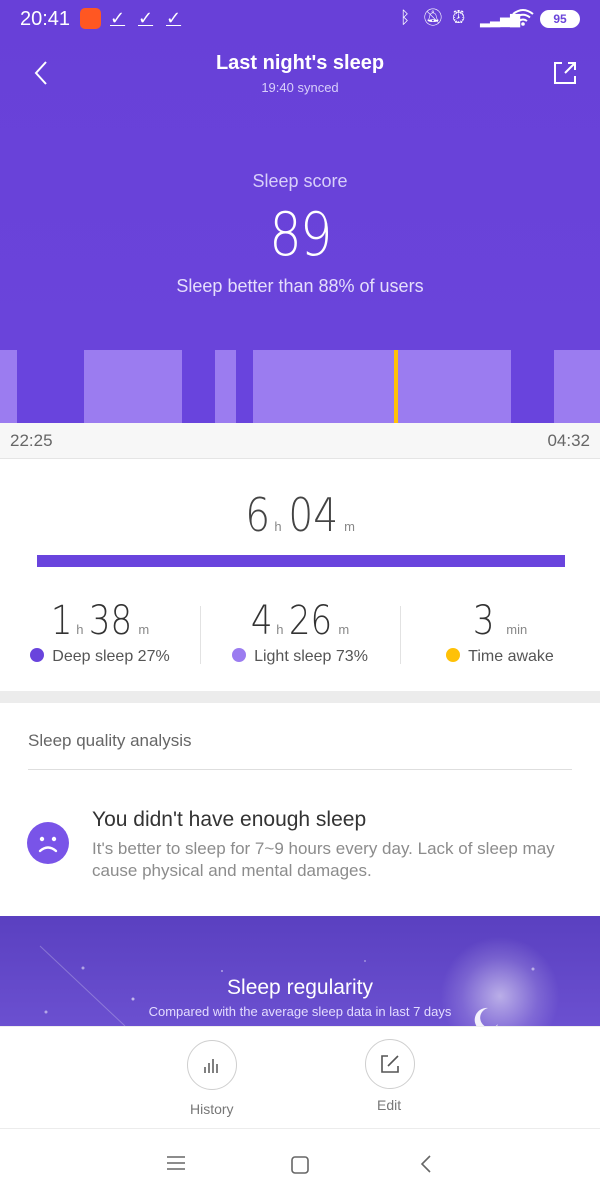 This screenshot has width=600, height=1201. Describe the element at coordinates (176, 1163) in the screenshot. I see `menu-icon` at that location.